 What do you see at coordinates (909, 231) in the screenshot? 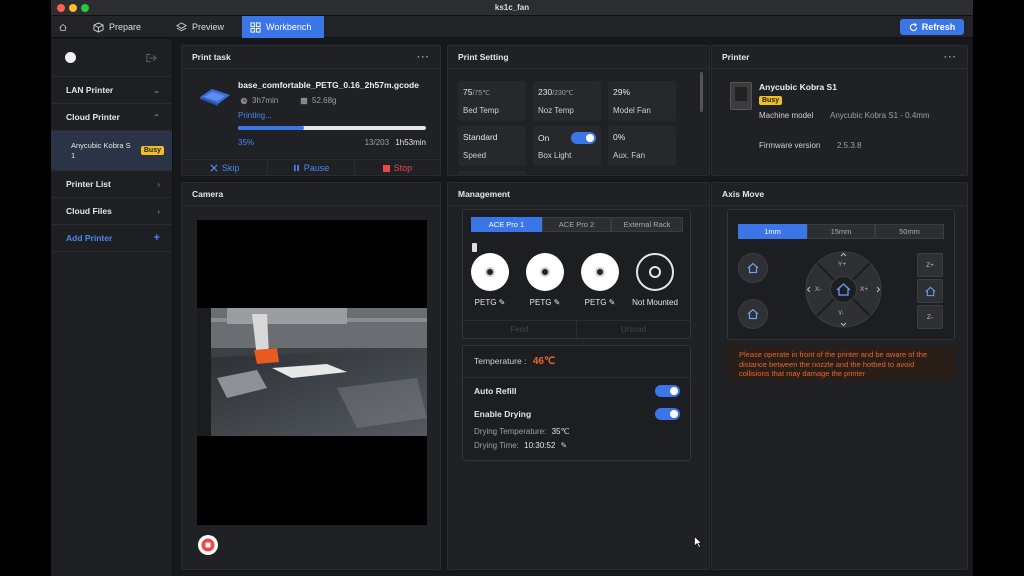
I see `step-50mm: 50mm` at bounding box center [909, 231].